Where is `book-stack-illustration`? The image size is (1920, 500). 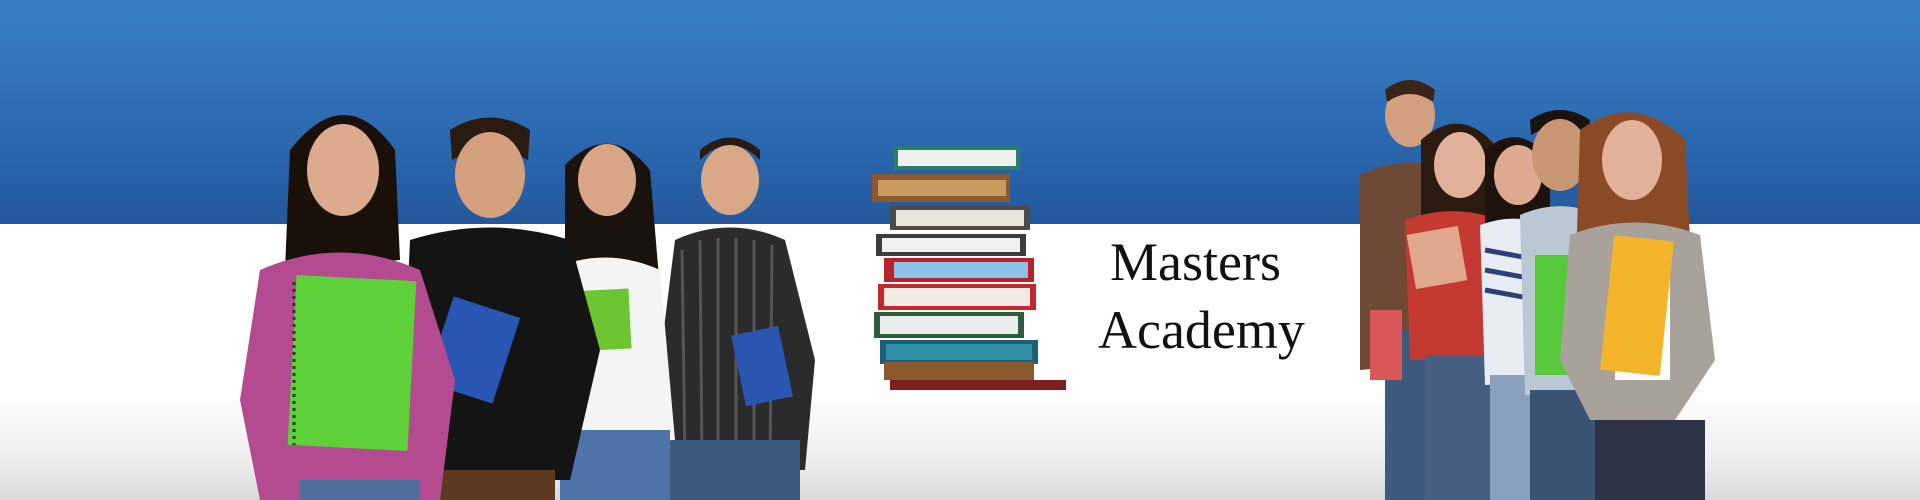 book-stack-illustration is located at coordinates (969, 268).